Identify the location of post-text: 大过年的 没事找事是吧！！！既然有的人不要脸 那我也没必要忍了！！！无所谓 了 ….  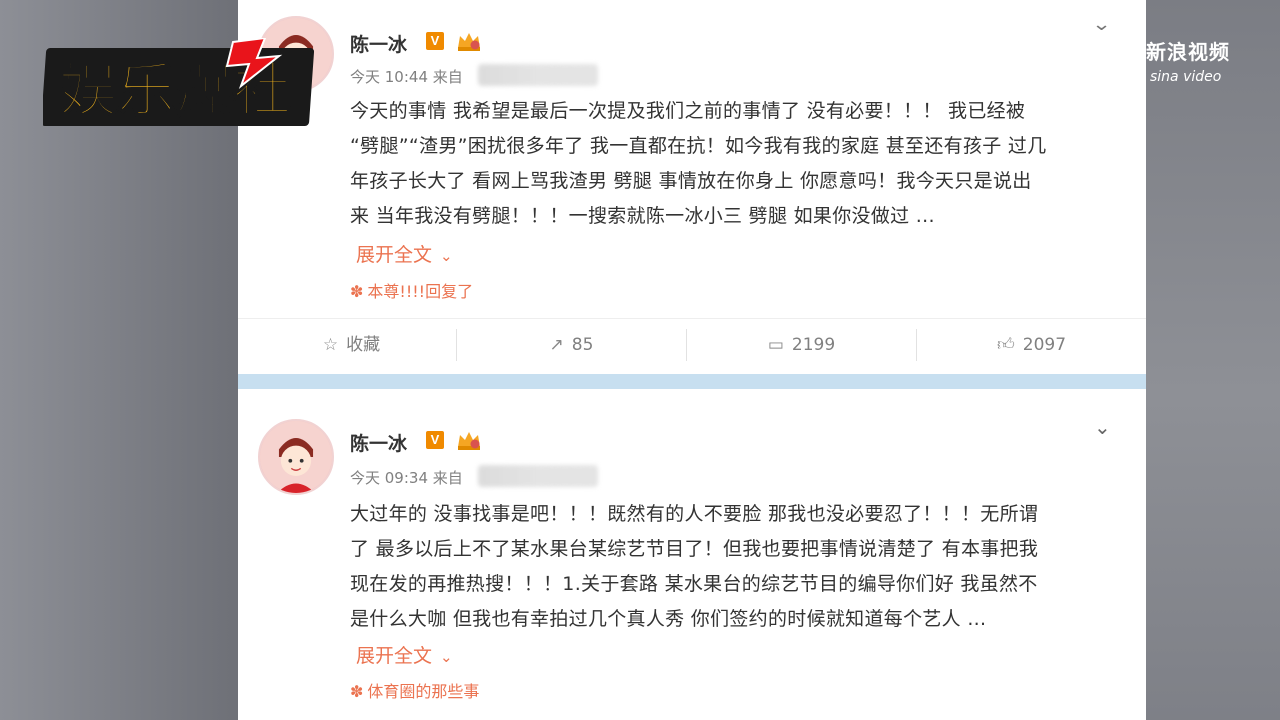
(735, 567).